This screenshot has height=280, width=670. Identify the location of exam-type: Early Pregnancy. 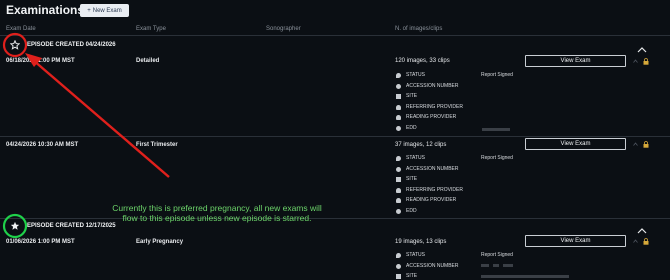
(160, 242).